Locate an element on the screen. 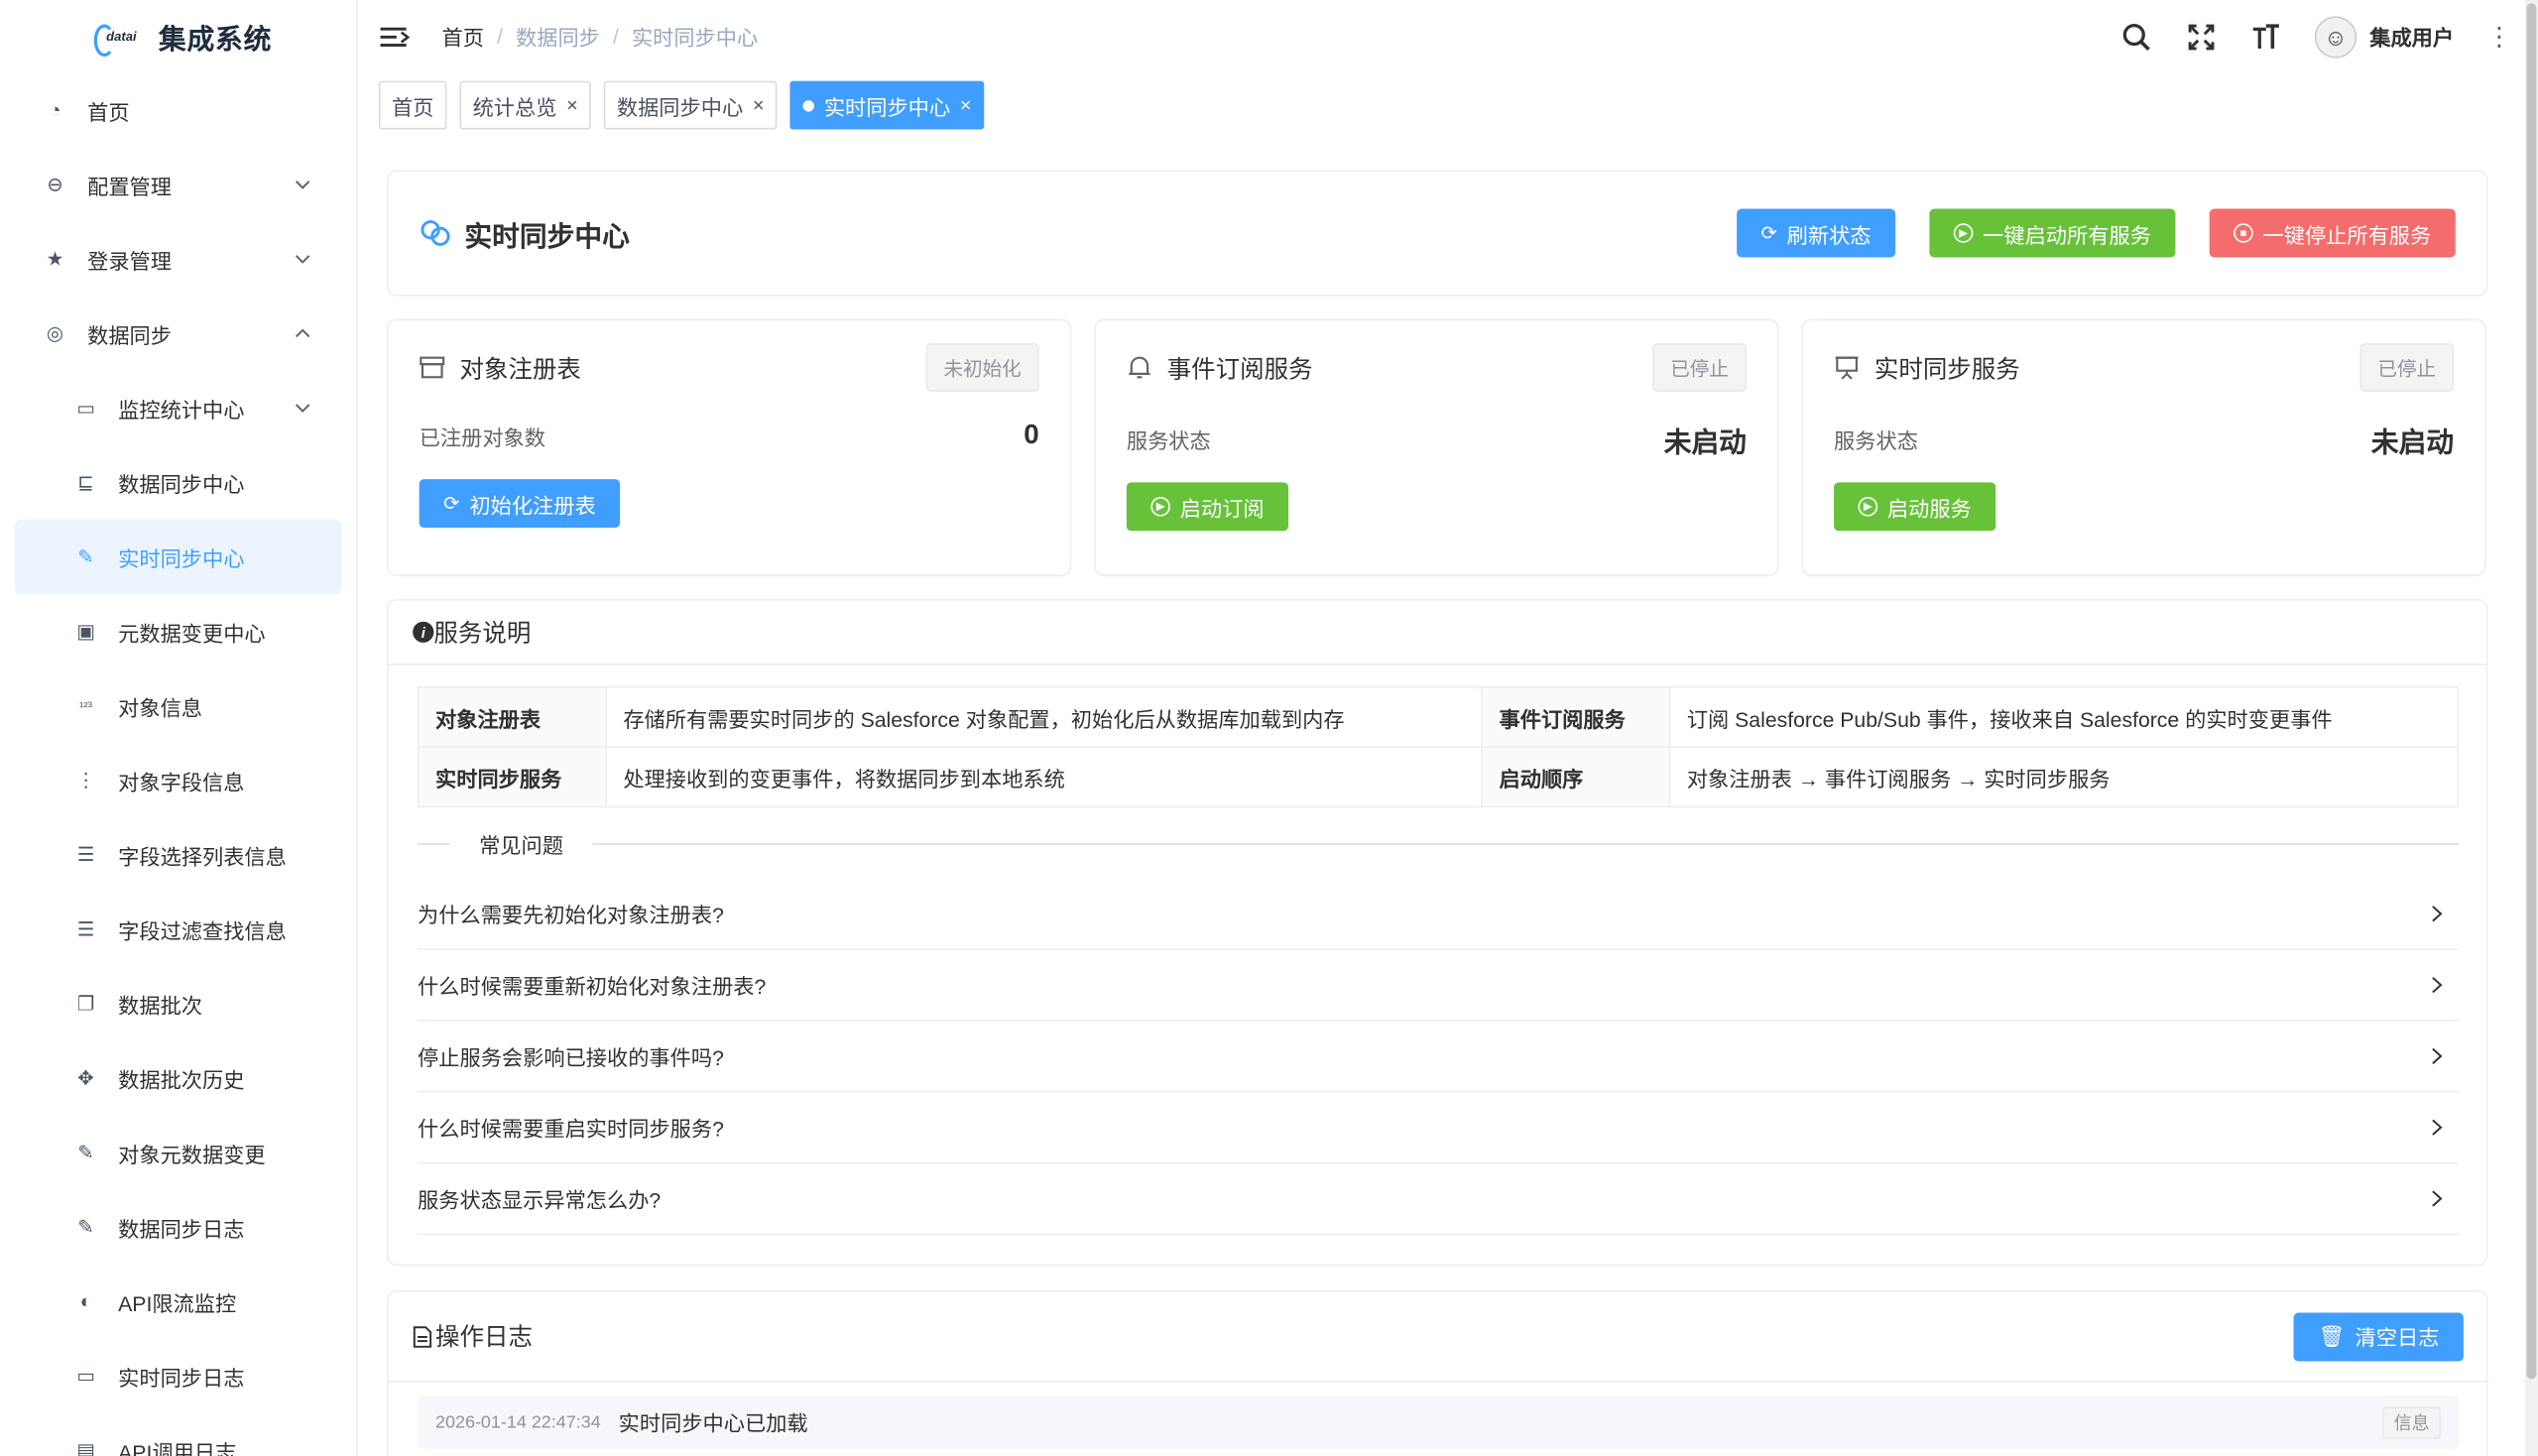 Image resolution: width=2538 pixels, height=1456 pixels. more-vertical-icon: ⋮ is located at coordinates (2499, 36).